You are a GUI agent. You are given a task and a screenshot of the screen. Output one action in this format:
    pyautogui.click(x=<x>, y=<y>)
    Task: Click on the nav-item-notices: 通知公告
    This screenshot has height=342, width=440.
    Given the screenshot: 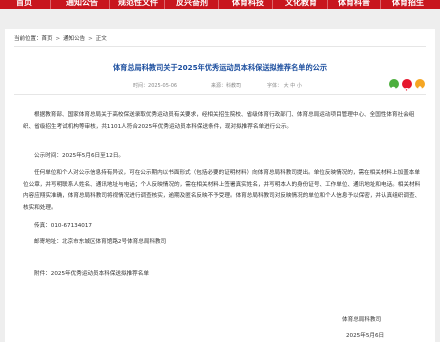 What is the action you would take?
    pyautogui.click(x=82, y=4)
    